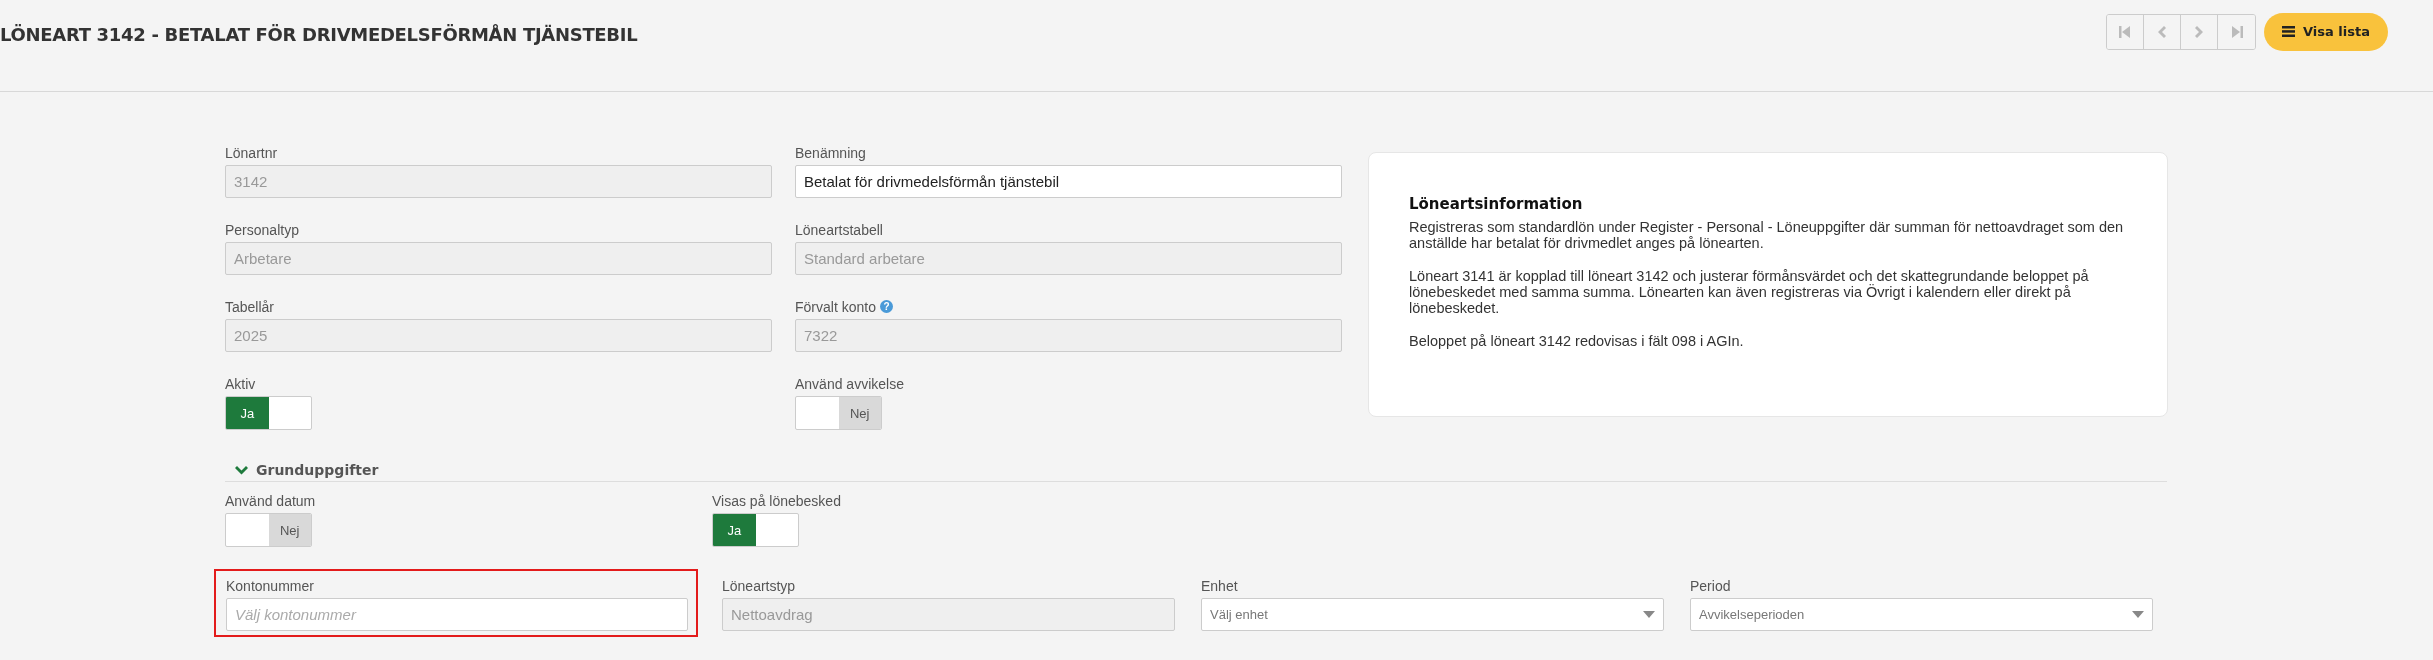  What do you see at coordinates (1710, 585) in the screenshot?
I see `field-label: Period` at bounding box center [1710, 585].